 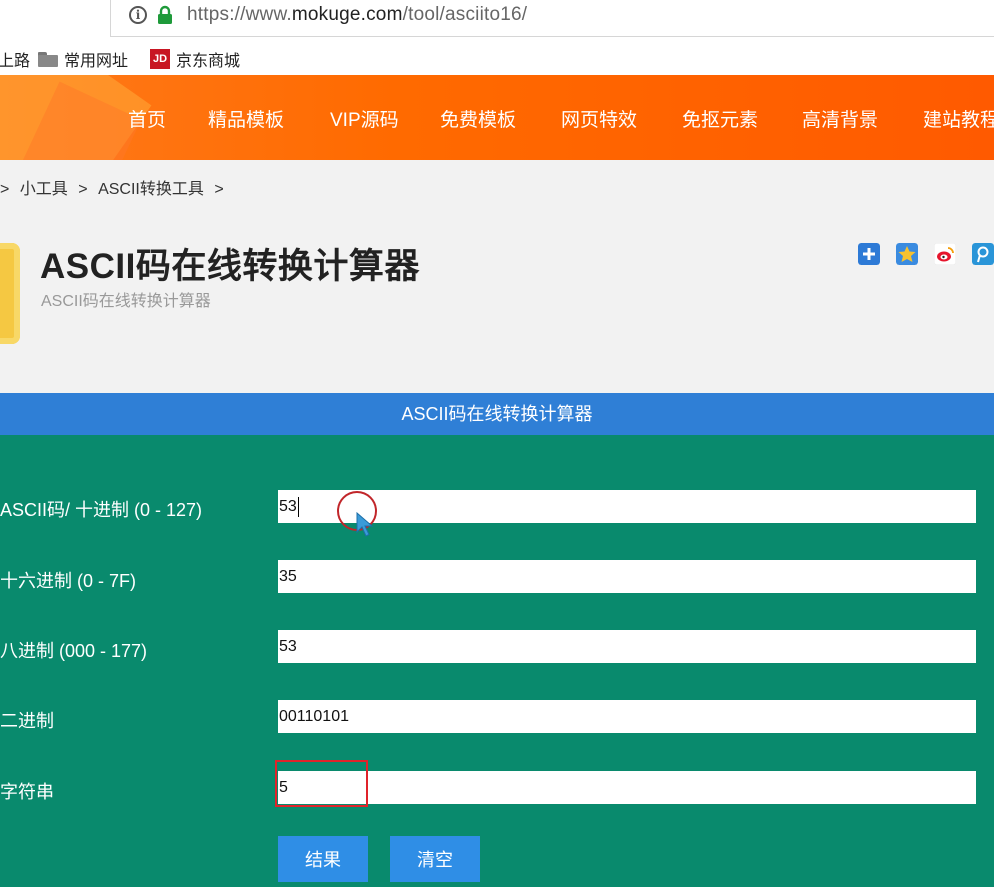 I want to click on decimal-label: ASCII码/ 十进制 (0 - 127), so click(x=101, y=510).